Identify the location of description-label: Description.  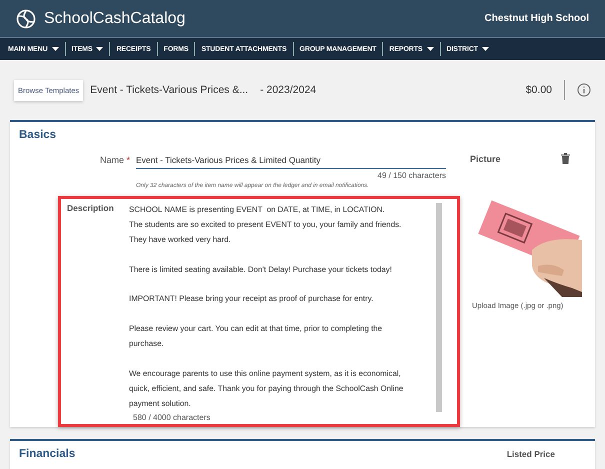
(91, 209).